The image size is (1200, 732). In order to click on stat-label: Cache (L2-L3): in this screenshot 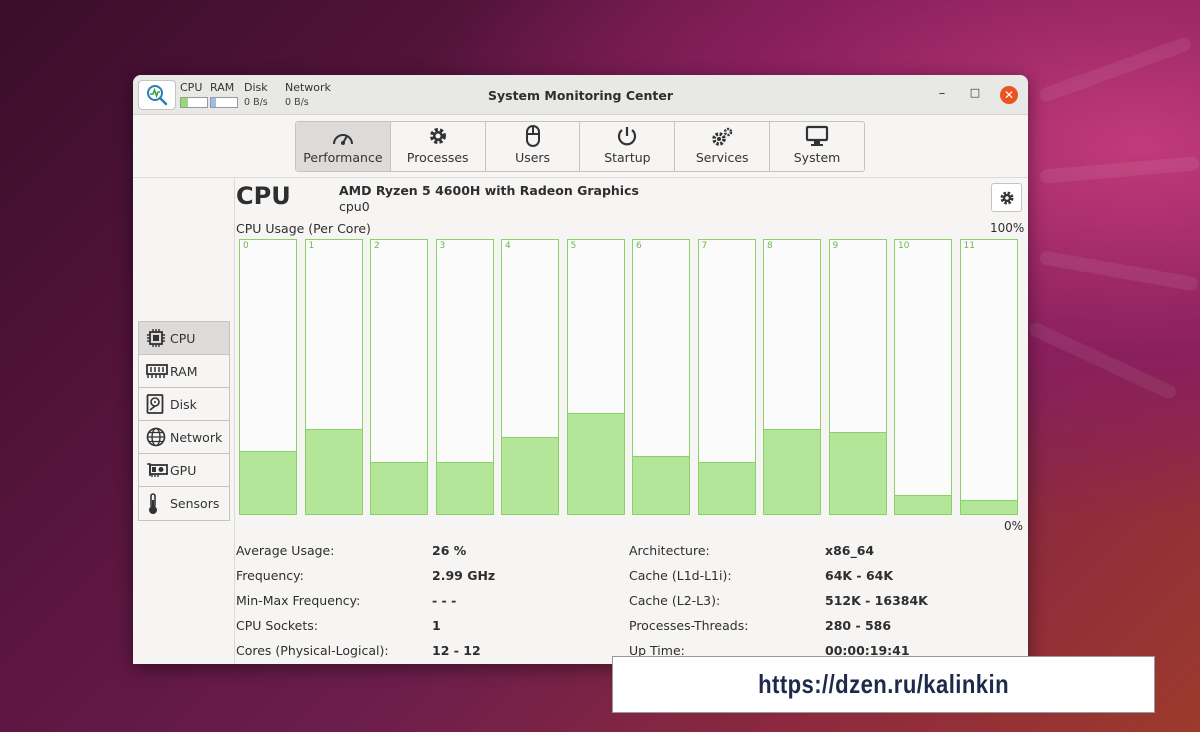, I will do `click(675, 600)`.